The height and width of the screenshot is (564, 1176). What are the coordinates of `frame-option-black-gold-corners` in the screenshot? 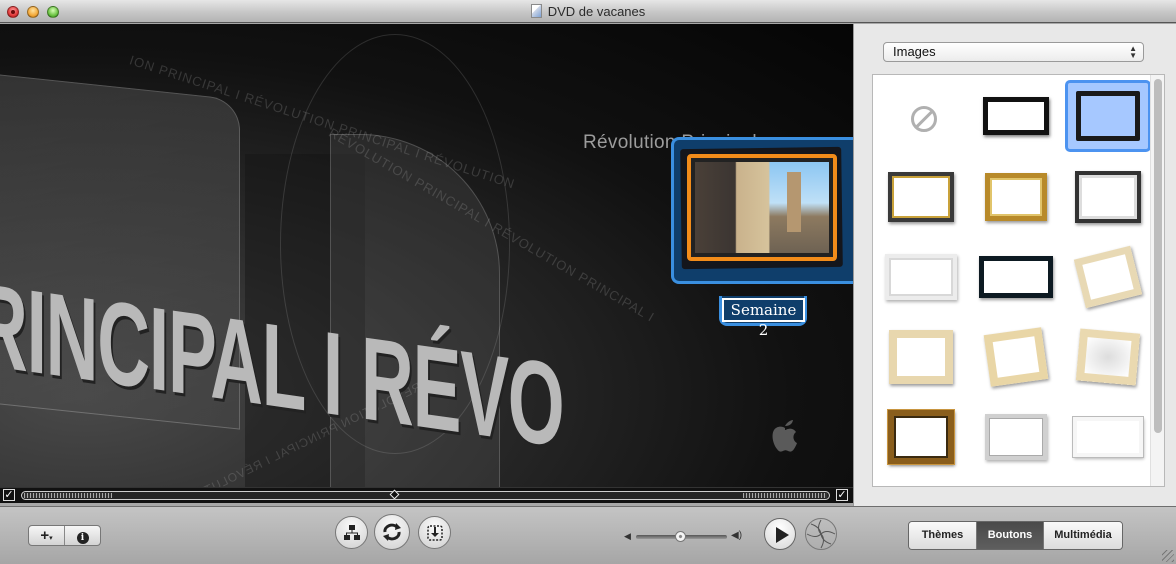 It's located at (921, 197).